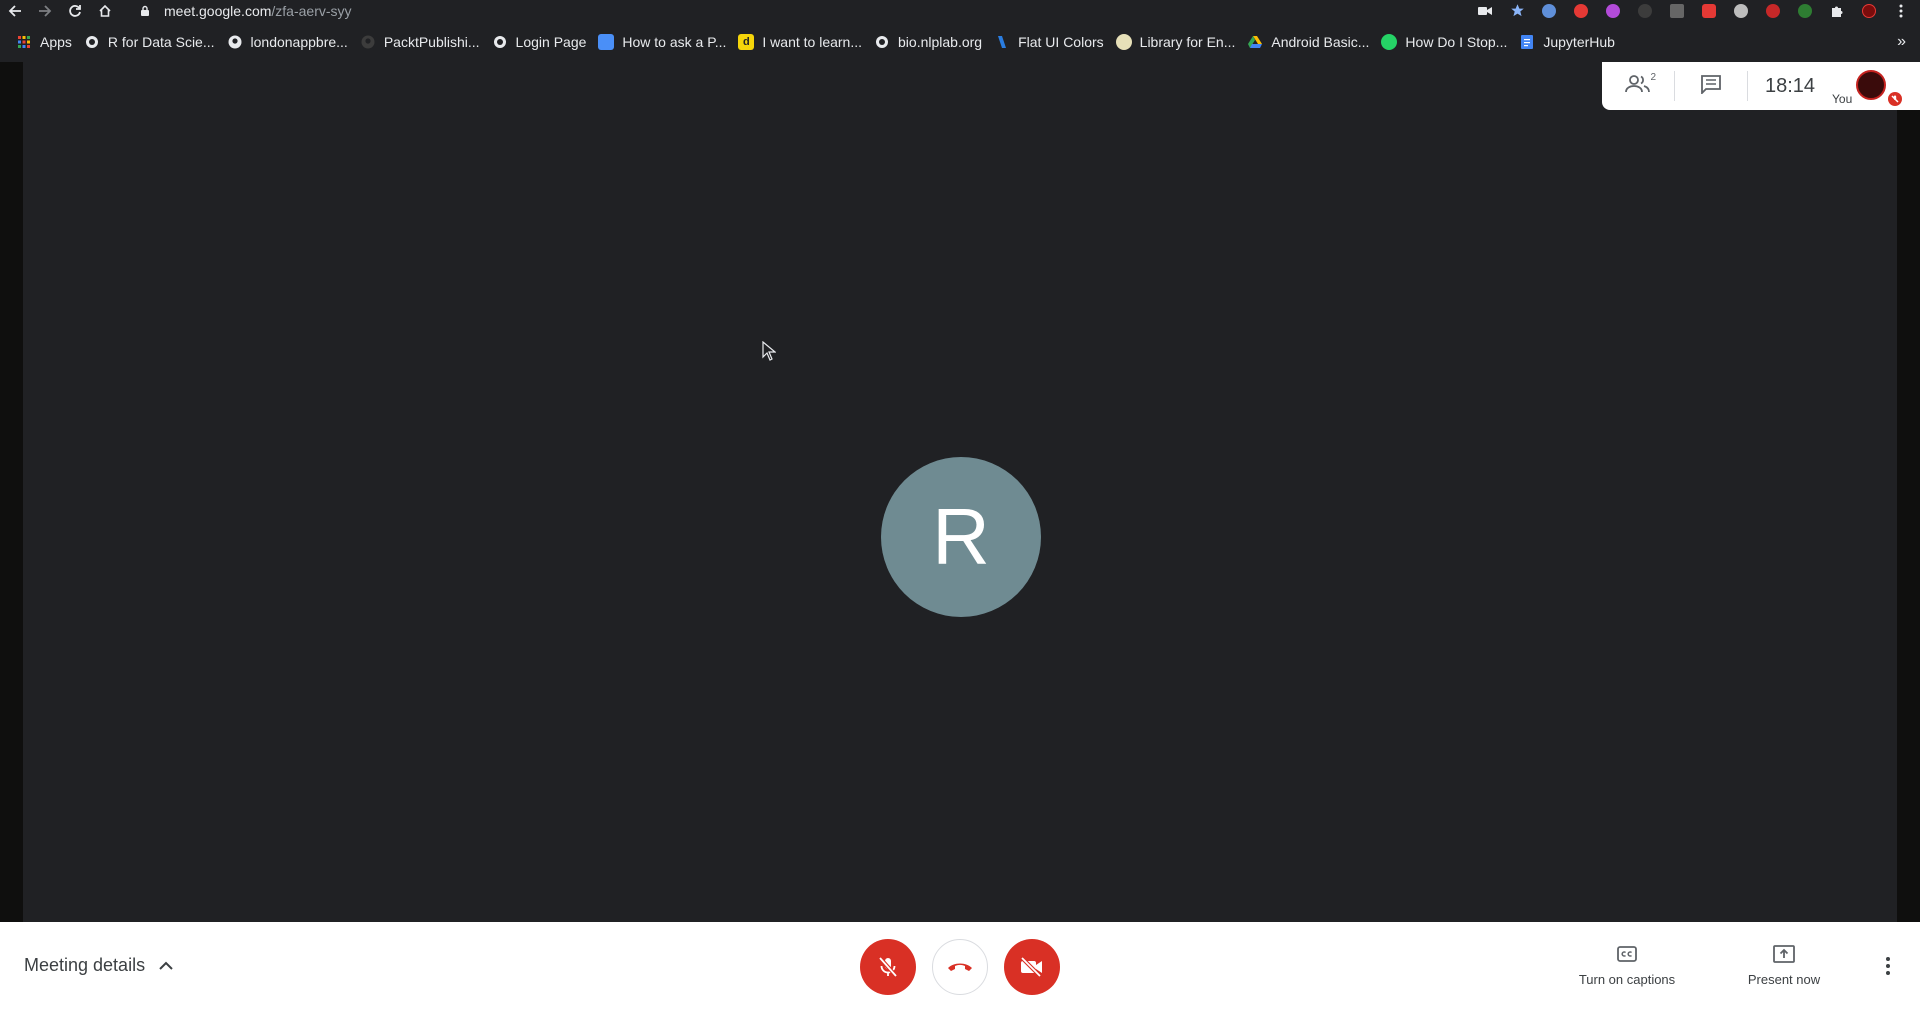 This screenshot has height=1009, width=1920. I want to click on self-avatar, so click(1871, 85).